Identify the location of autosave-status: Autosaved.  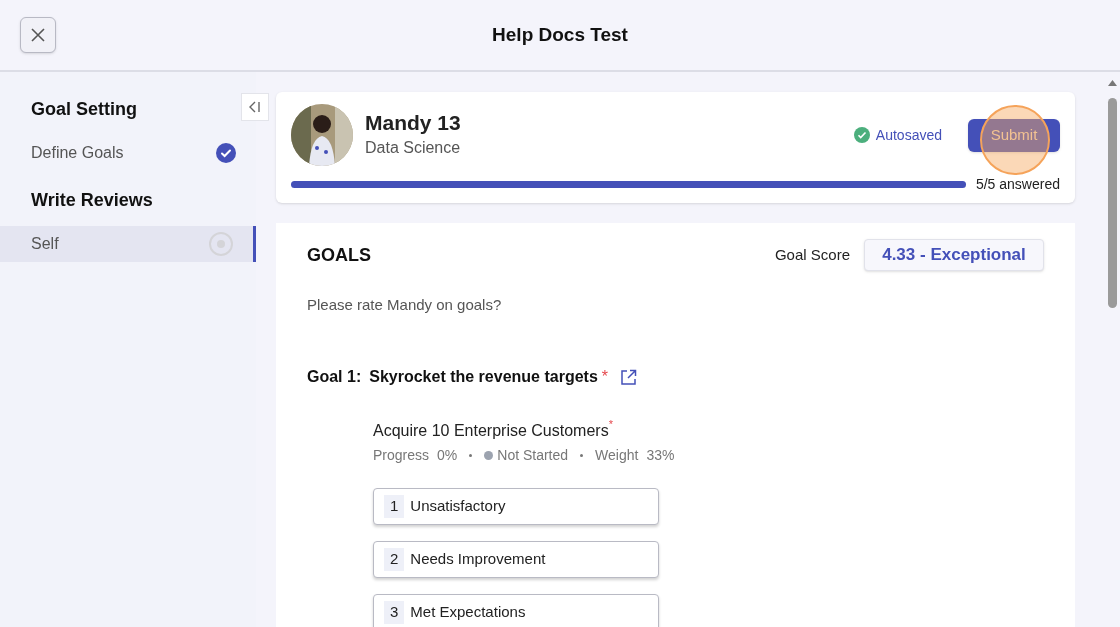
(908, 135).